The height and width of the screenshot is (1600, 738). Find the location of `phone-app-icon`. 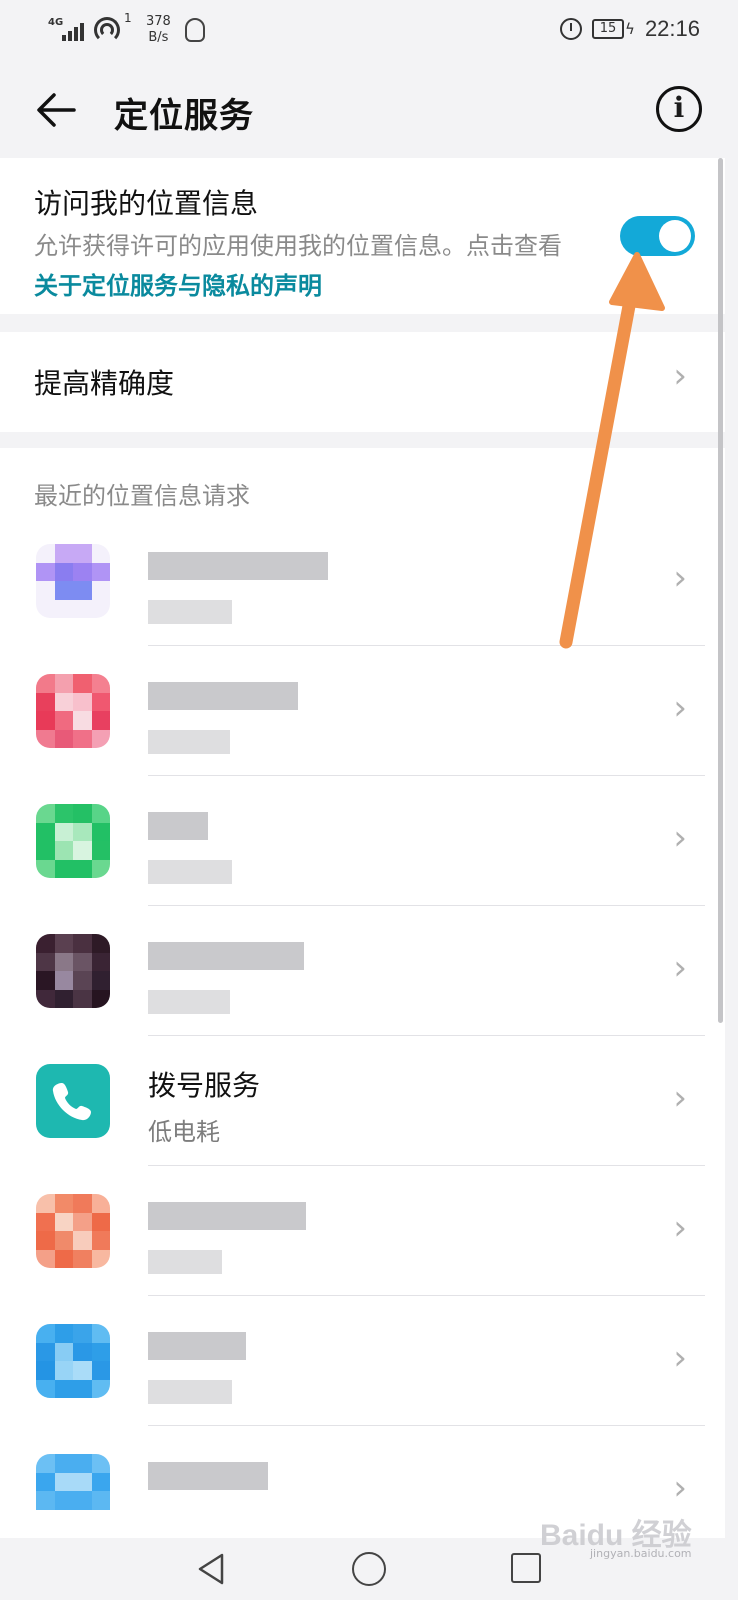

phone-app-icon is located at coordinates (73, 1101).